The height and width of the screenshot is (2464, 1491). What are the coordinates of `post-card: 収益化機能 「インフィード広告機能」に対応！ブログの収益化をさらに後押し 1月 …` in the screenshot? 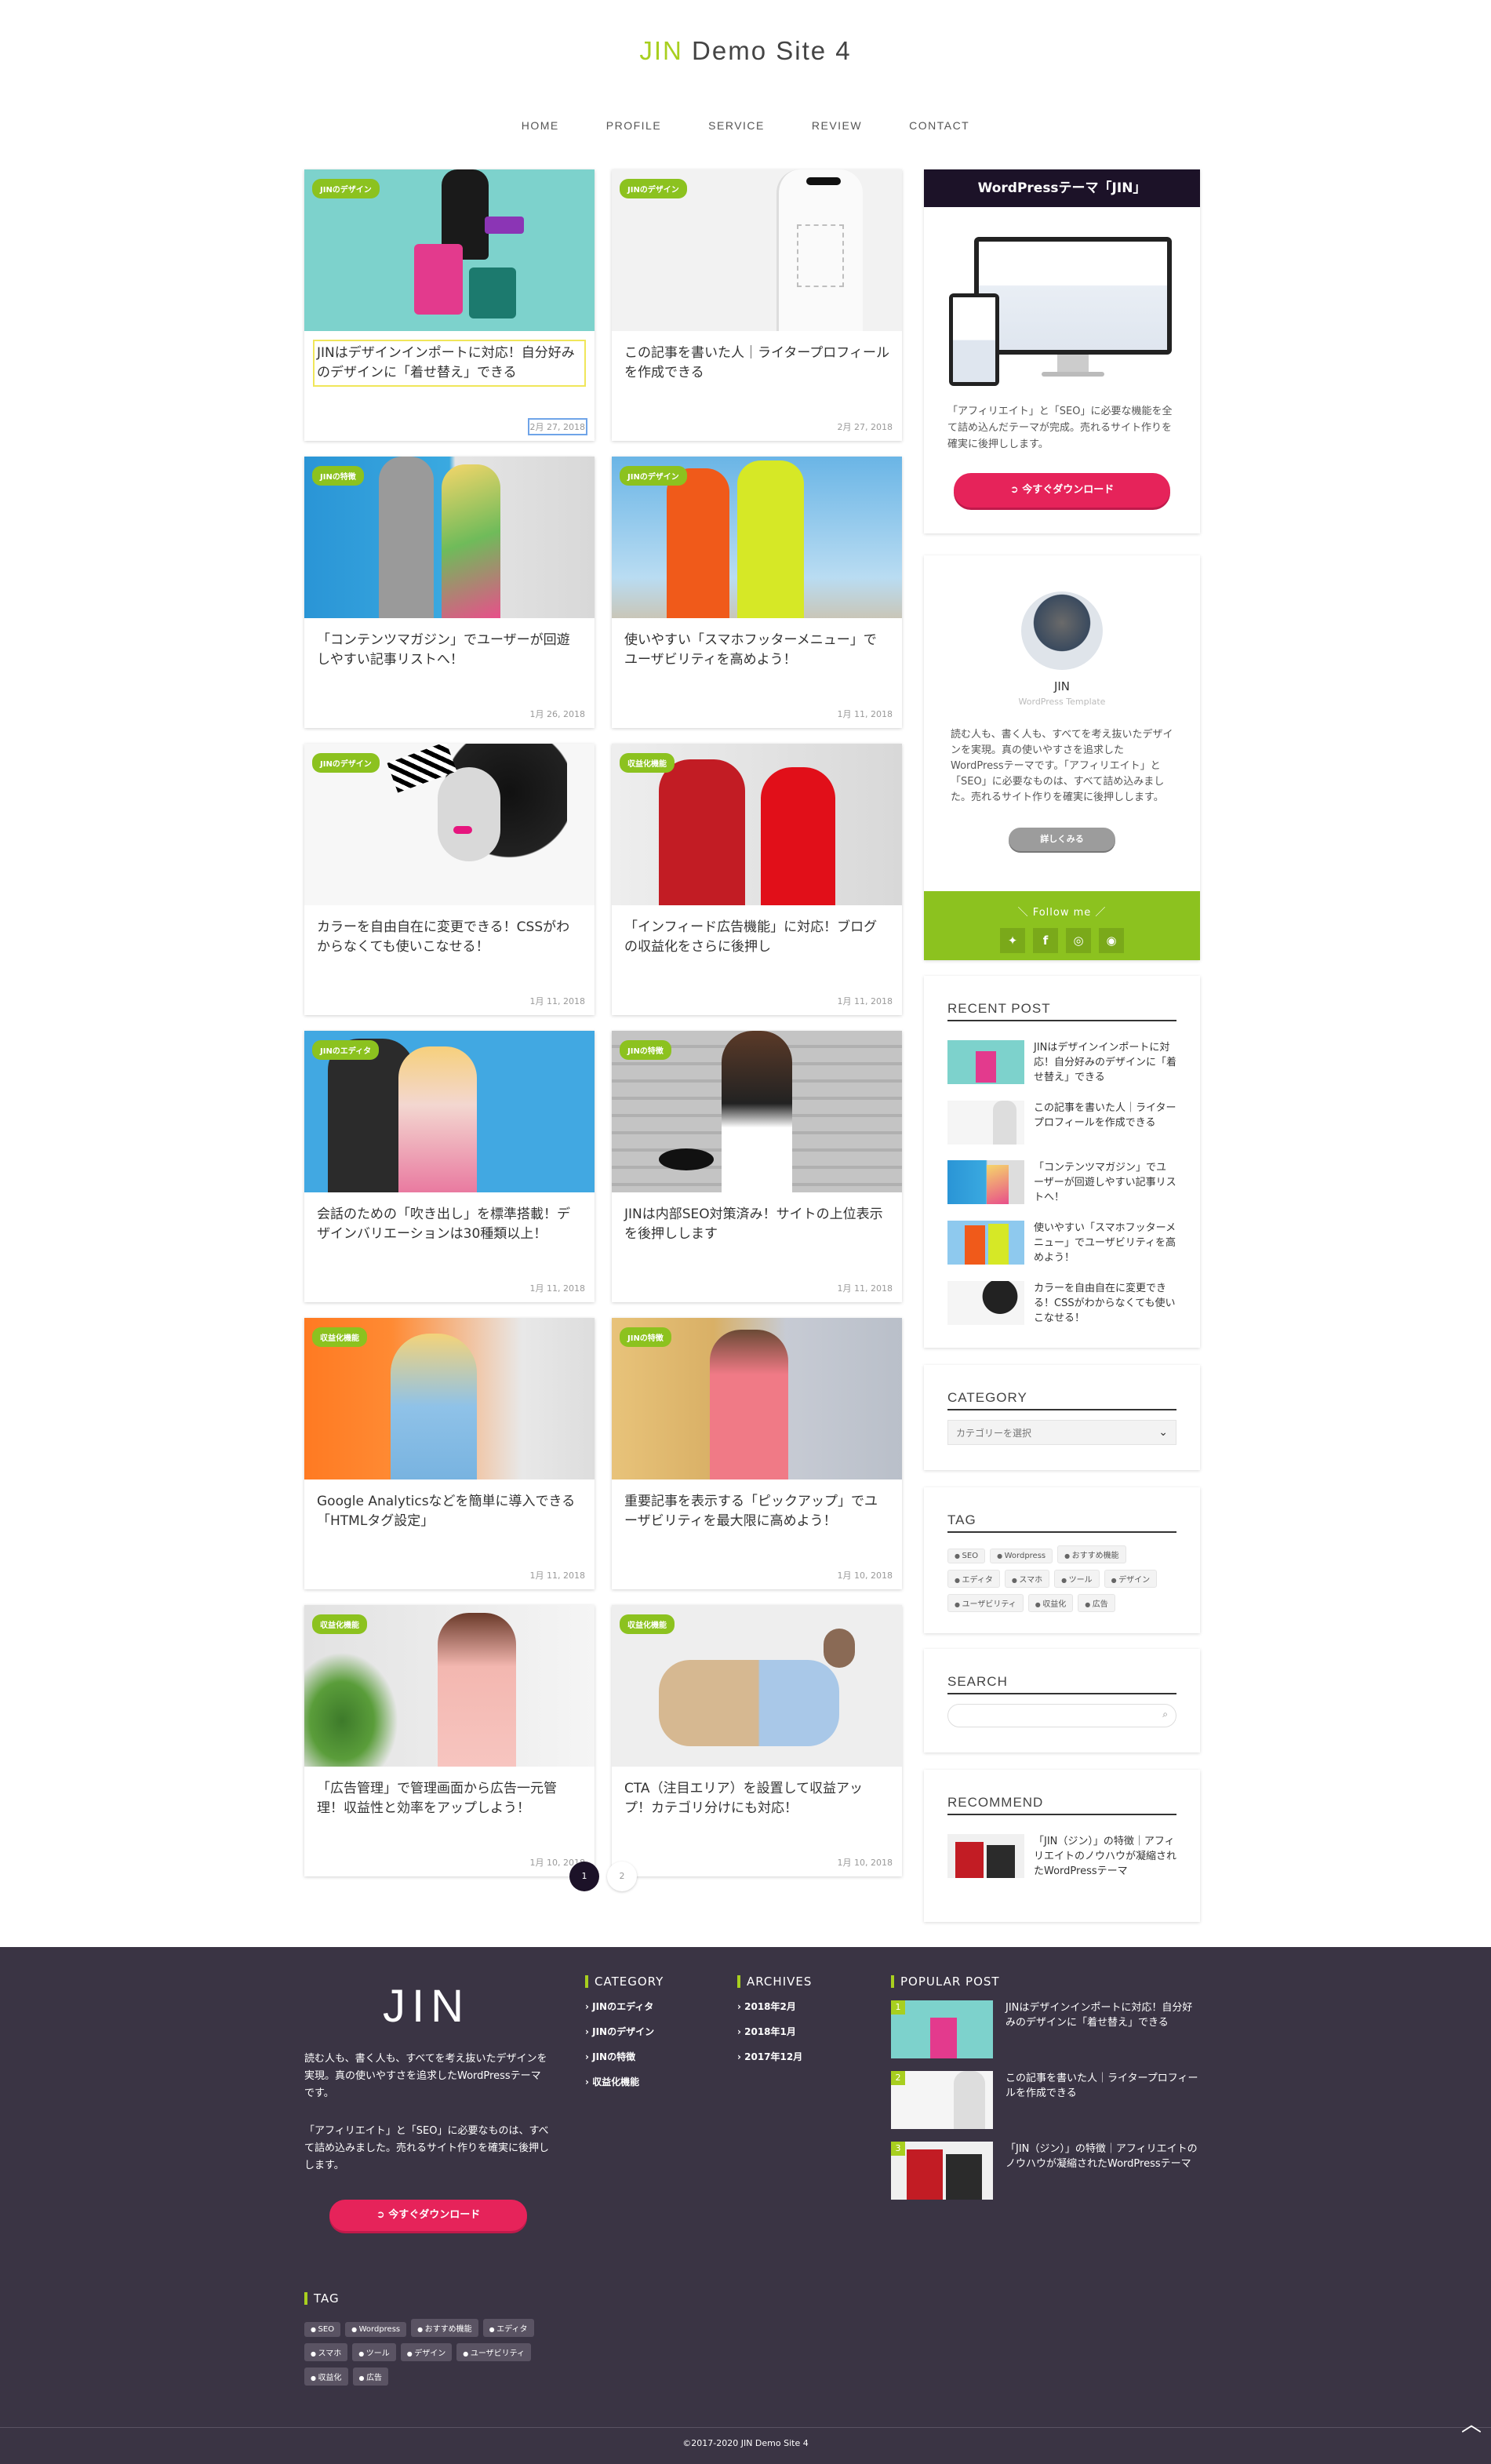 It's located at (757, 879).